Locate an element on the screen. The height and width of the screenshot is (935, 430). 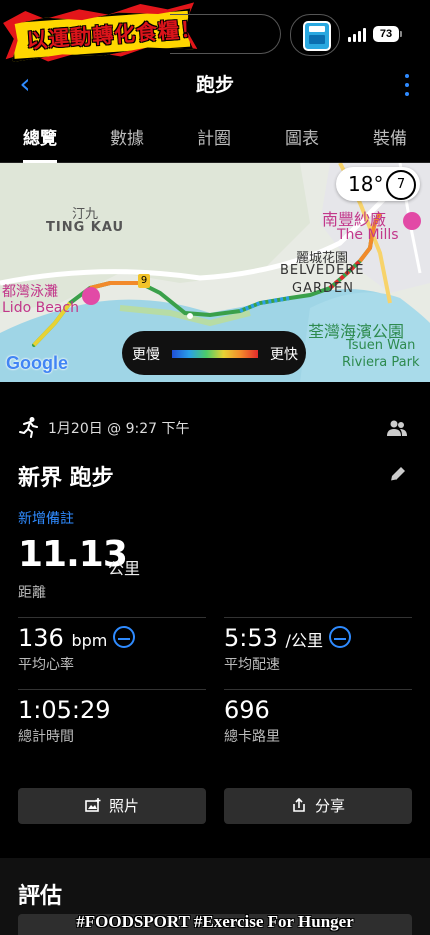
heart-rate-label: 平均心率 is located at coordinates (46, 665).